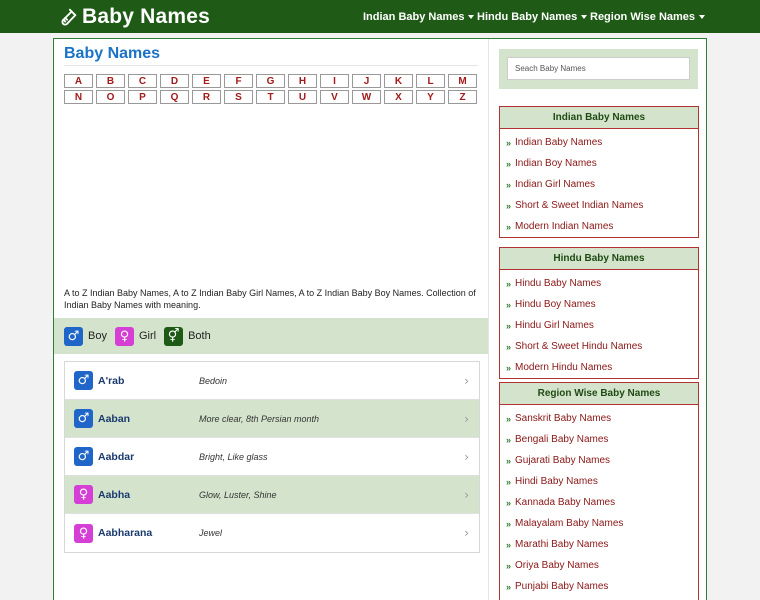 The width and height of the screenshot is (760, 600). Describe the element at coordinates (599, 259) in the screenshot. I see `panel-title: Hindu Baby Names` at that location.